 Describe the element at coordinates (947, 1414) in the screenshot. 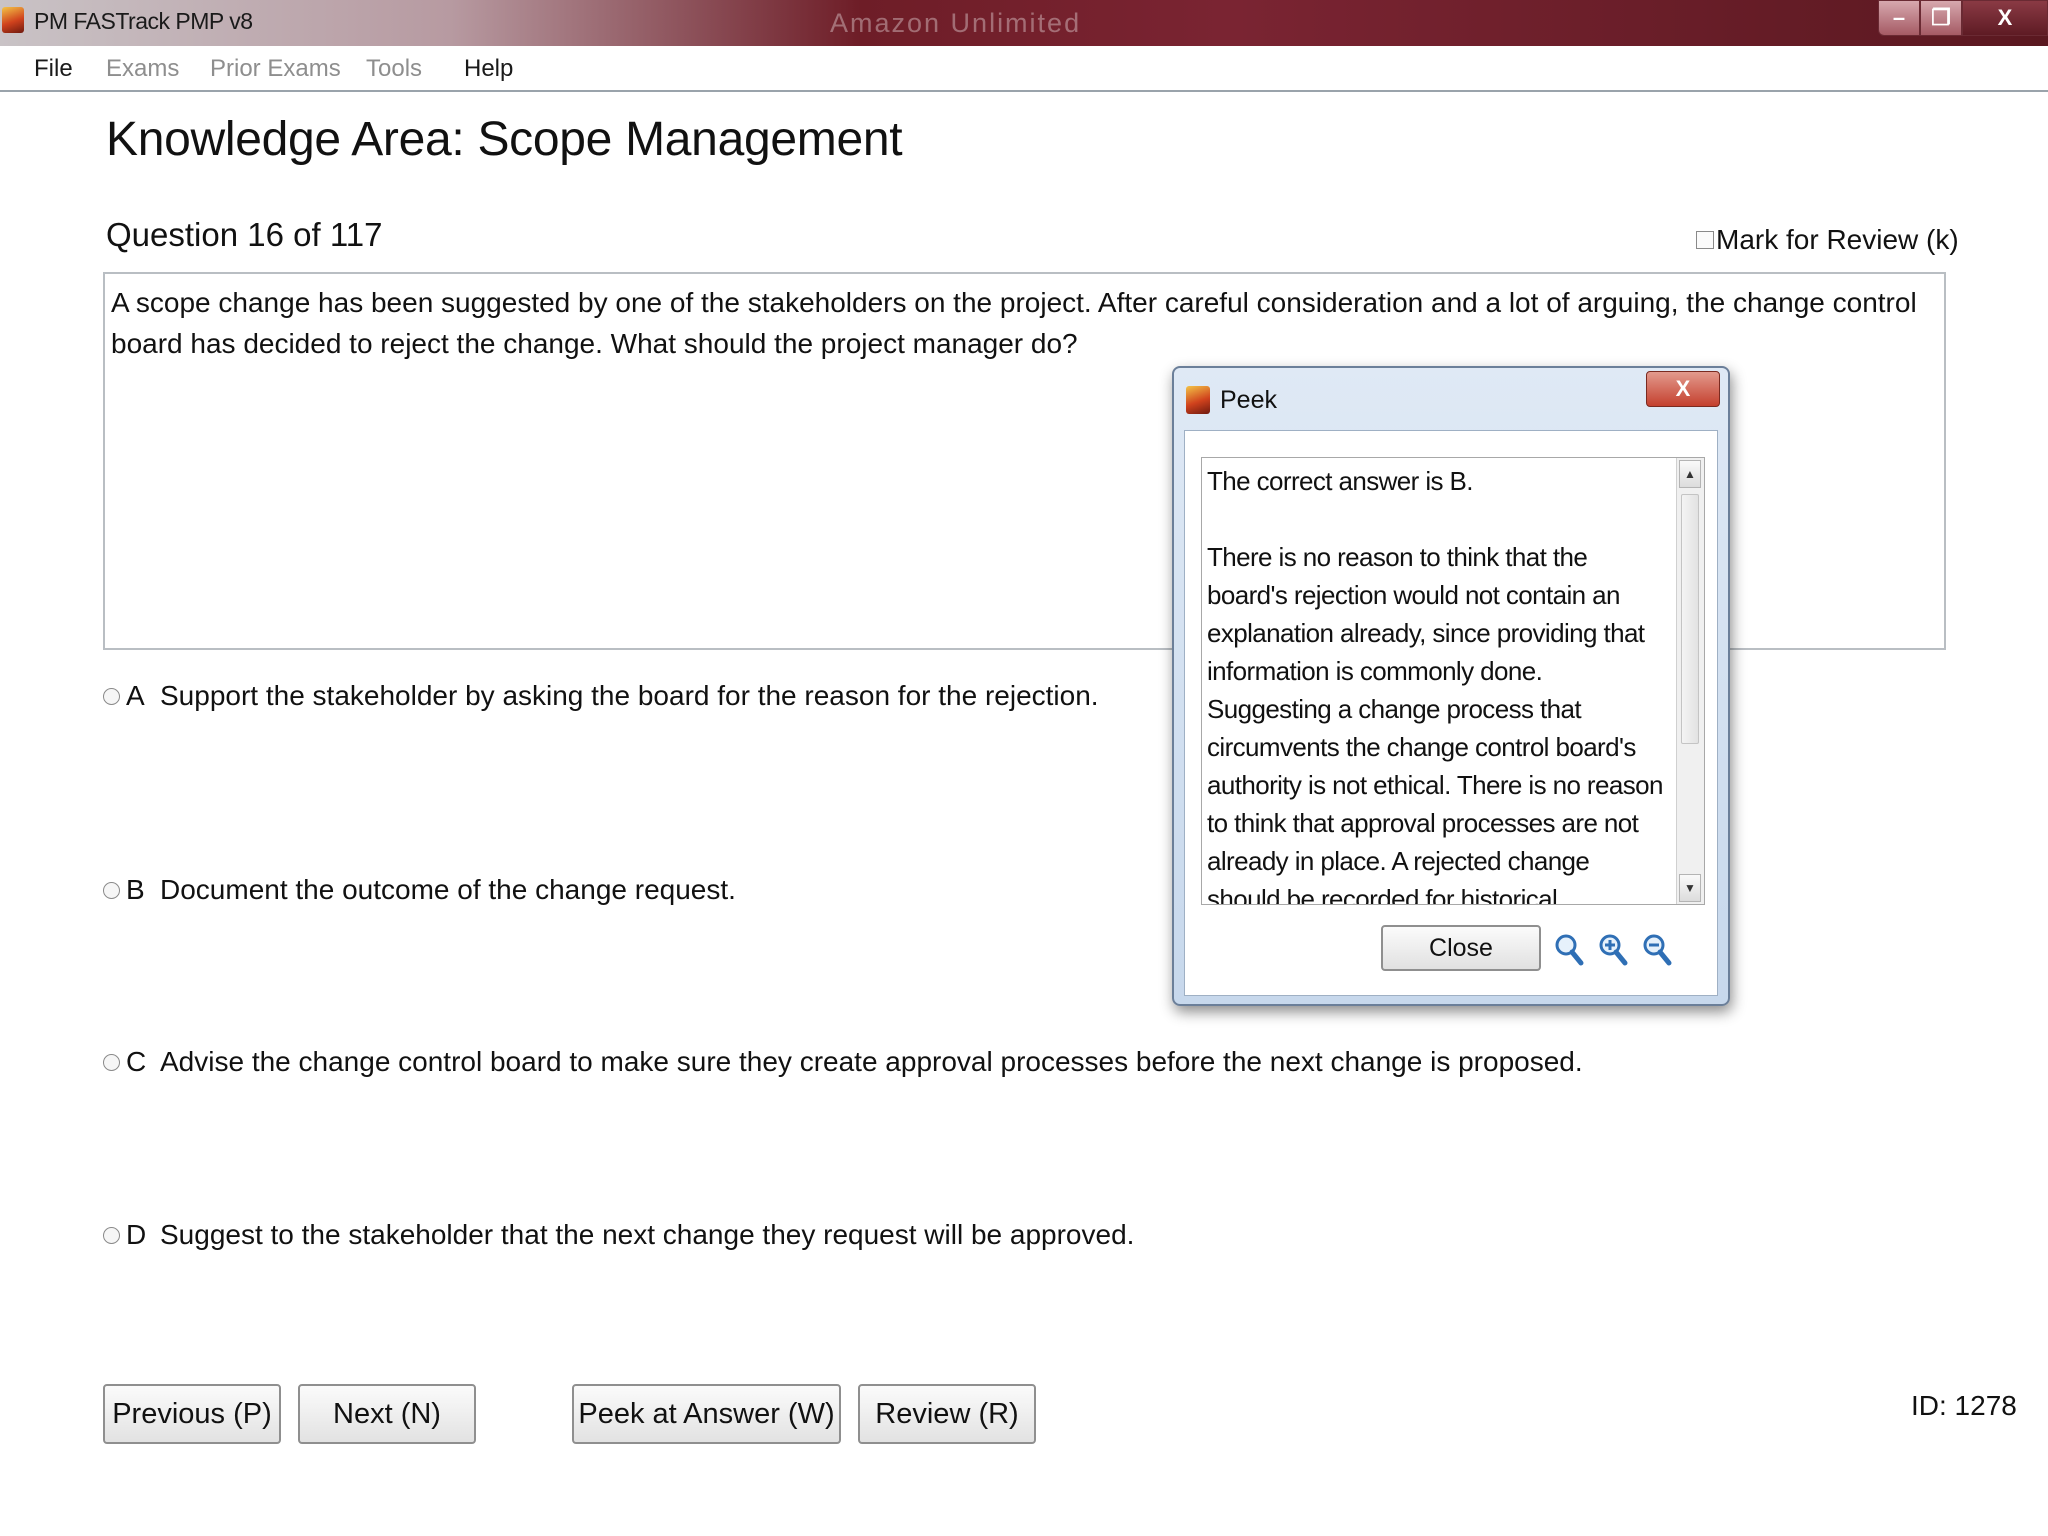

I see `review-button: Review (R)` at that location.